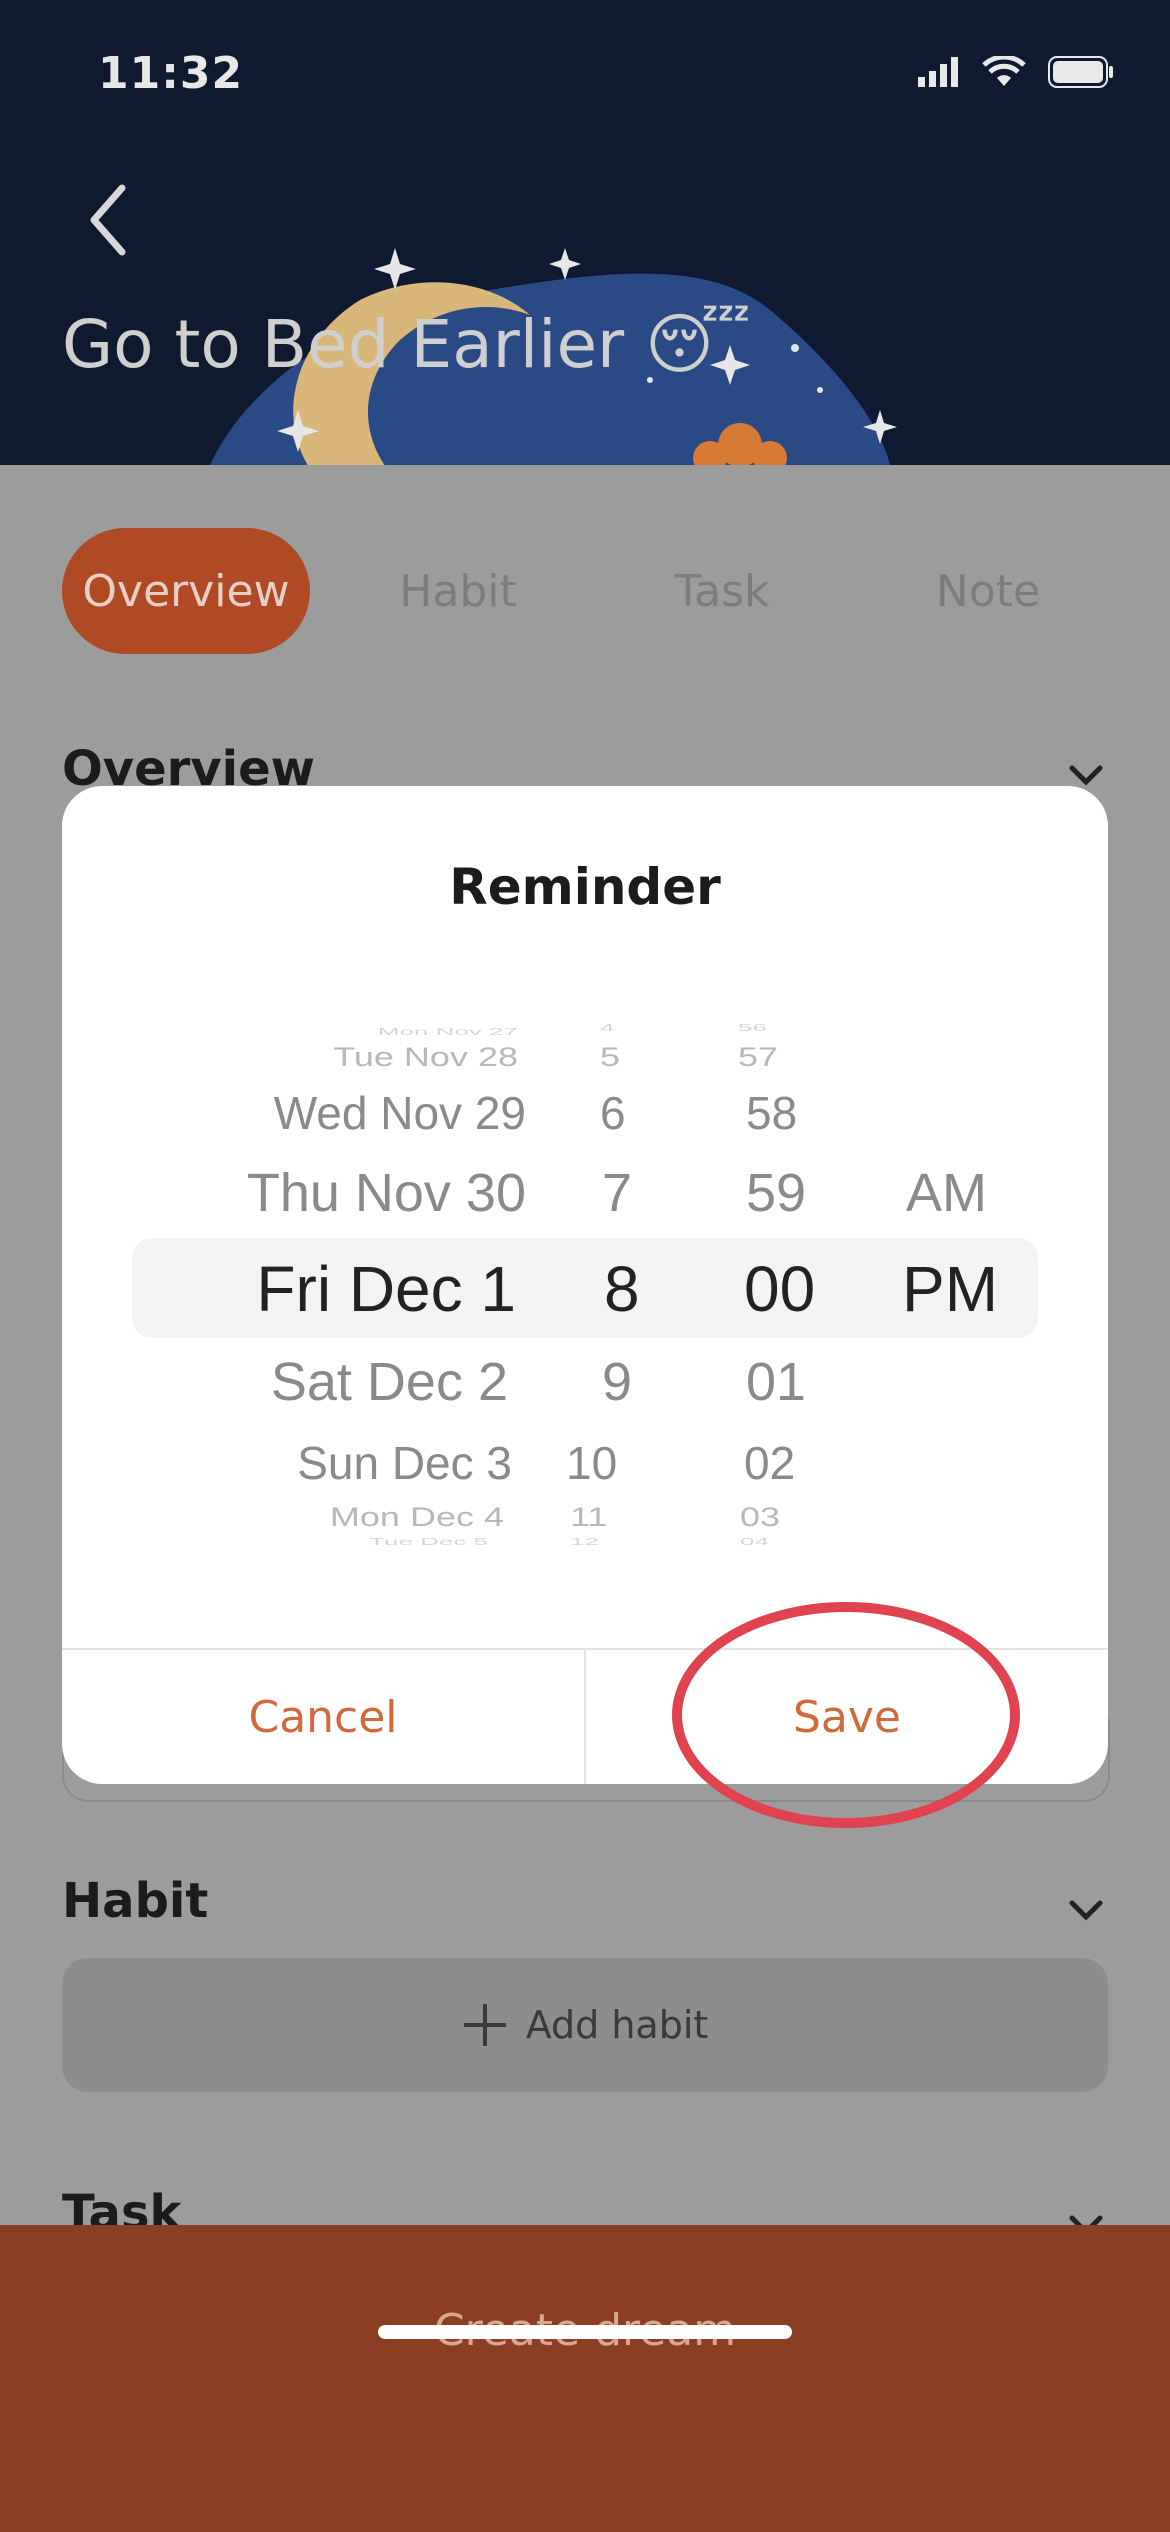 The width and height of the screenshot is (1170, 2532). Describe the element at coordinates (584, 1541) in the screenshot. I see `picker-hour: 12` at that location.